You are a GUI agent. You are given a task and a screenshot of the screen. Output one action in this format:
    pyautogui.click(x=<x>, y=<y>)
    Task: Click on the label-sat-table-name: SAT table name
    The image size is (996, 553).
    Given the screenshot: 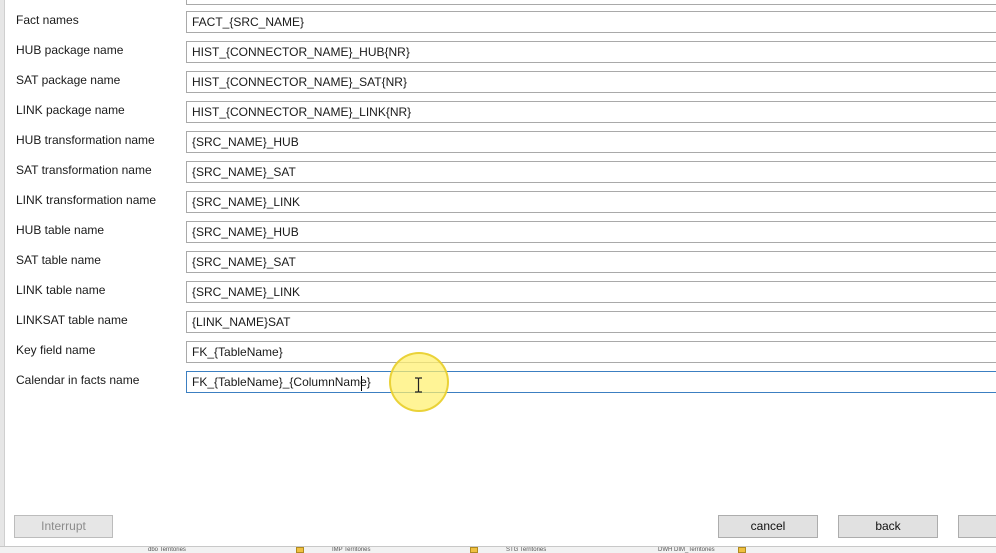 What is the action you would take?
    pyautogui.click(x=58, y=260)
    